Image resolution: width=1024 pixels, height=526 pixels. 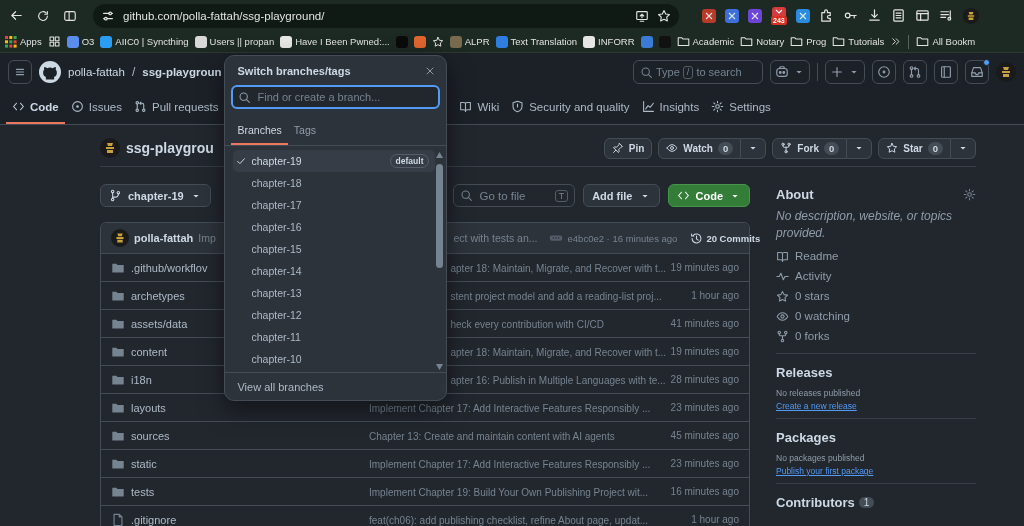 What do you see at coordinates (817, 256) in the screenshot?
I see `about-item: Readme` at bounding box center [817, 256].